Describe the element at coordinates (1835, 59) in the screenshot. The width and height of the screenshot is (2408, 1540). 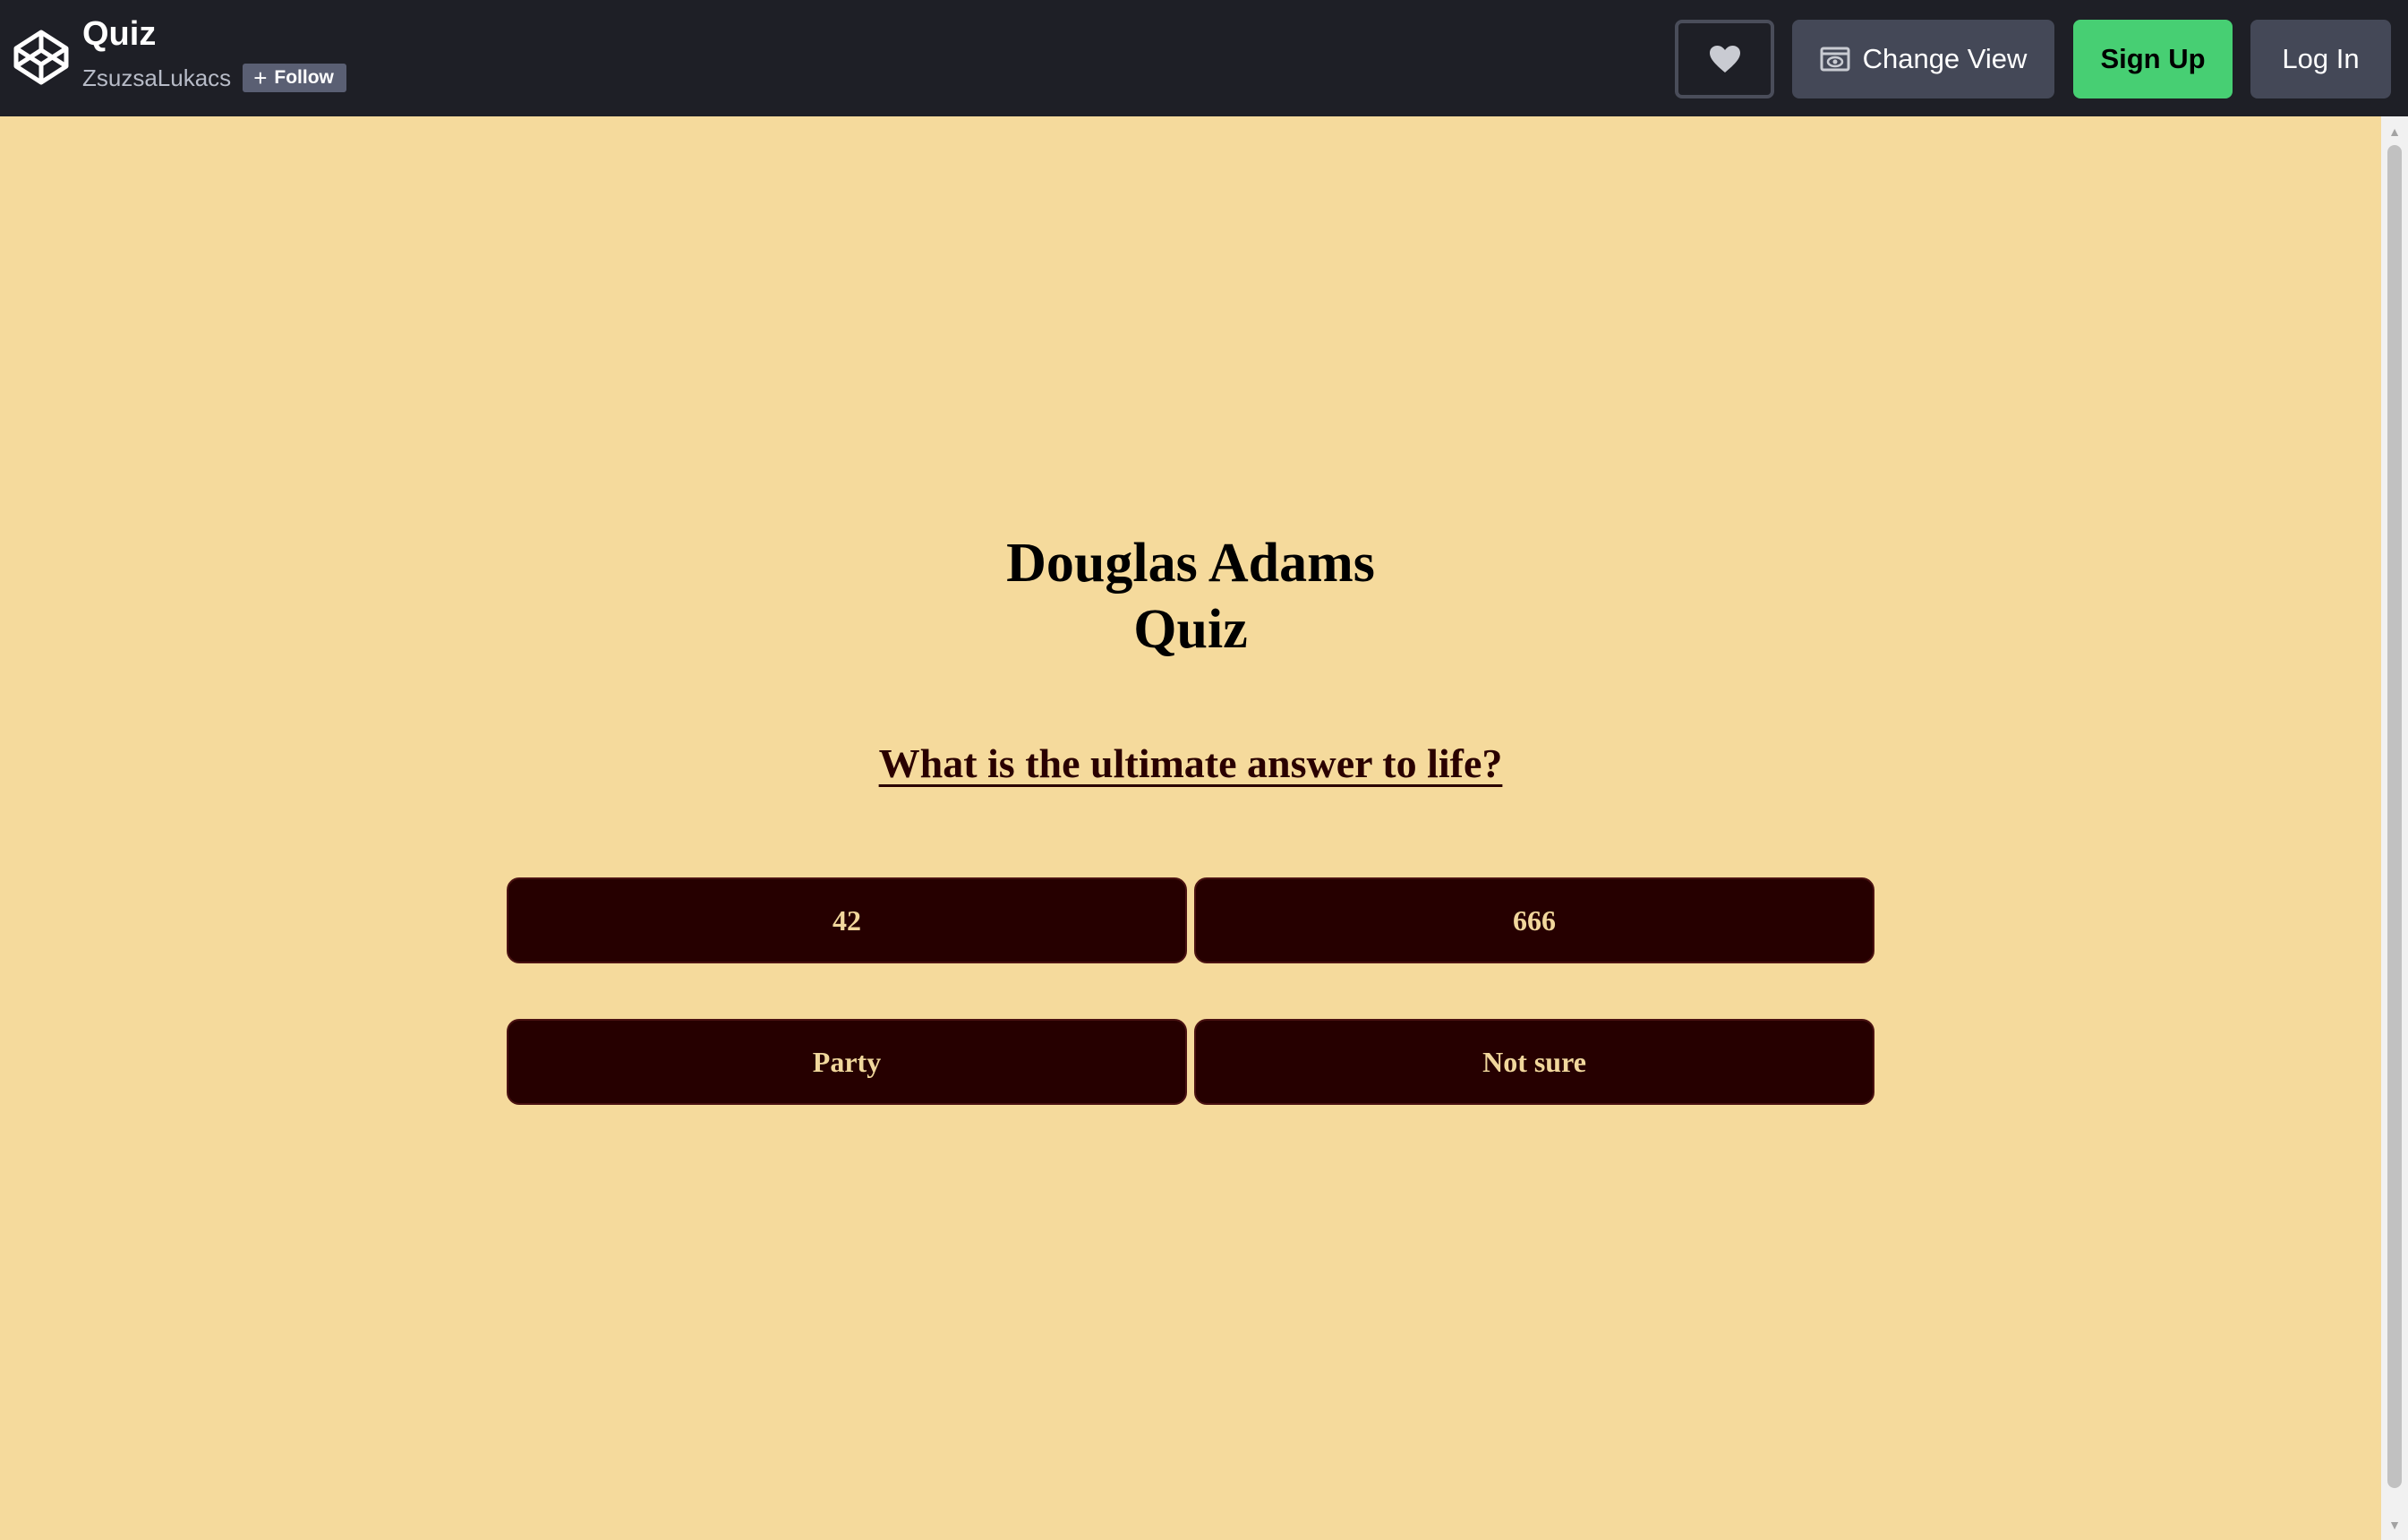
I see `window-eye-icon` at that location.